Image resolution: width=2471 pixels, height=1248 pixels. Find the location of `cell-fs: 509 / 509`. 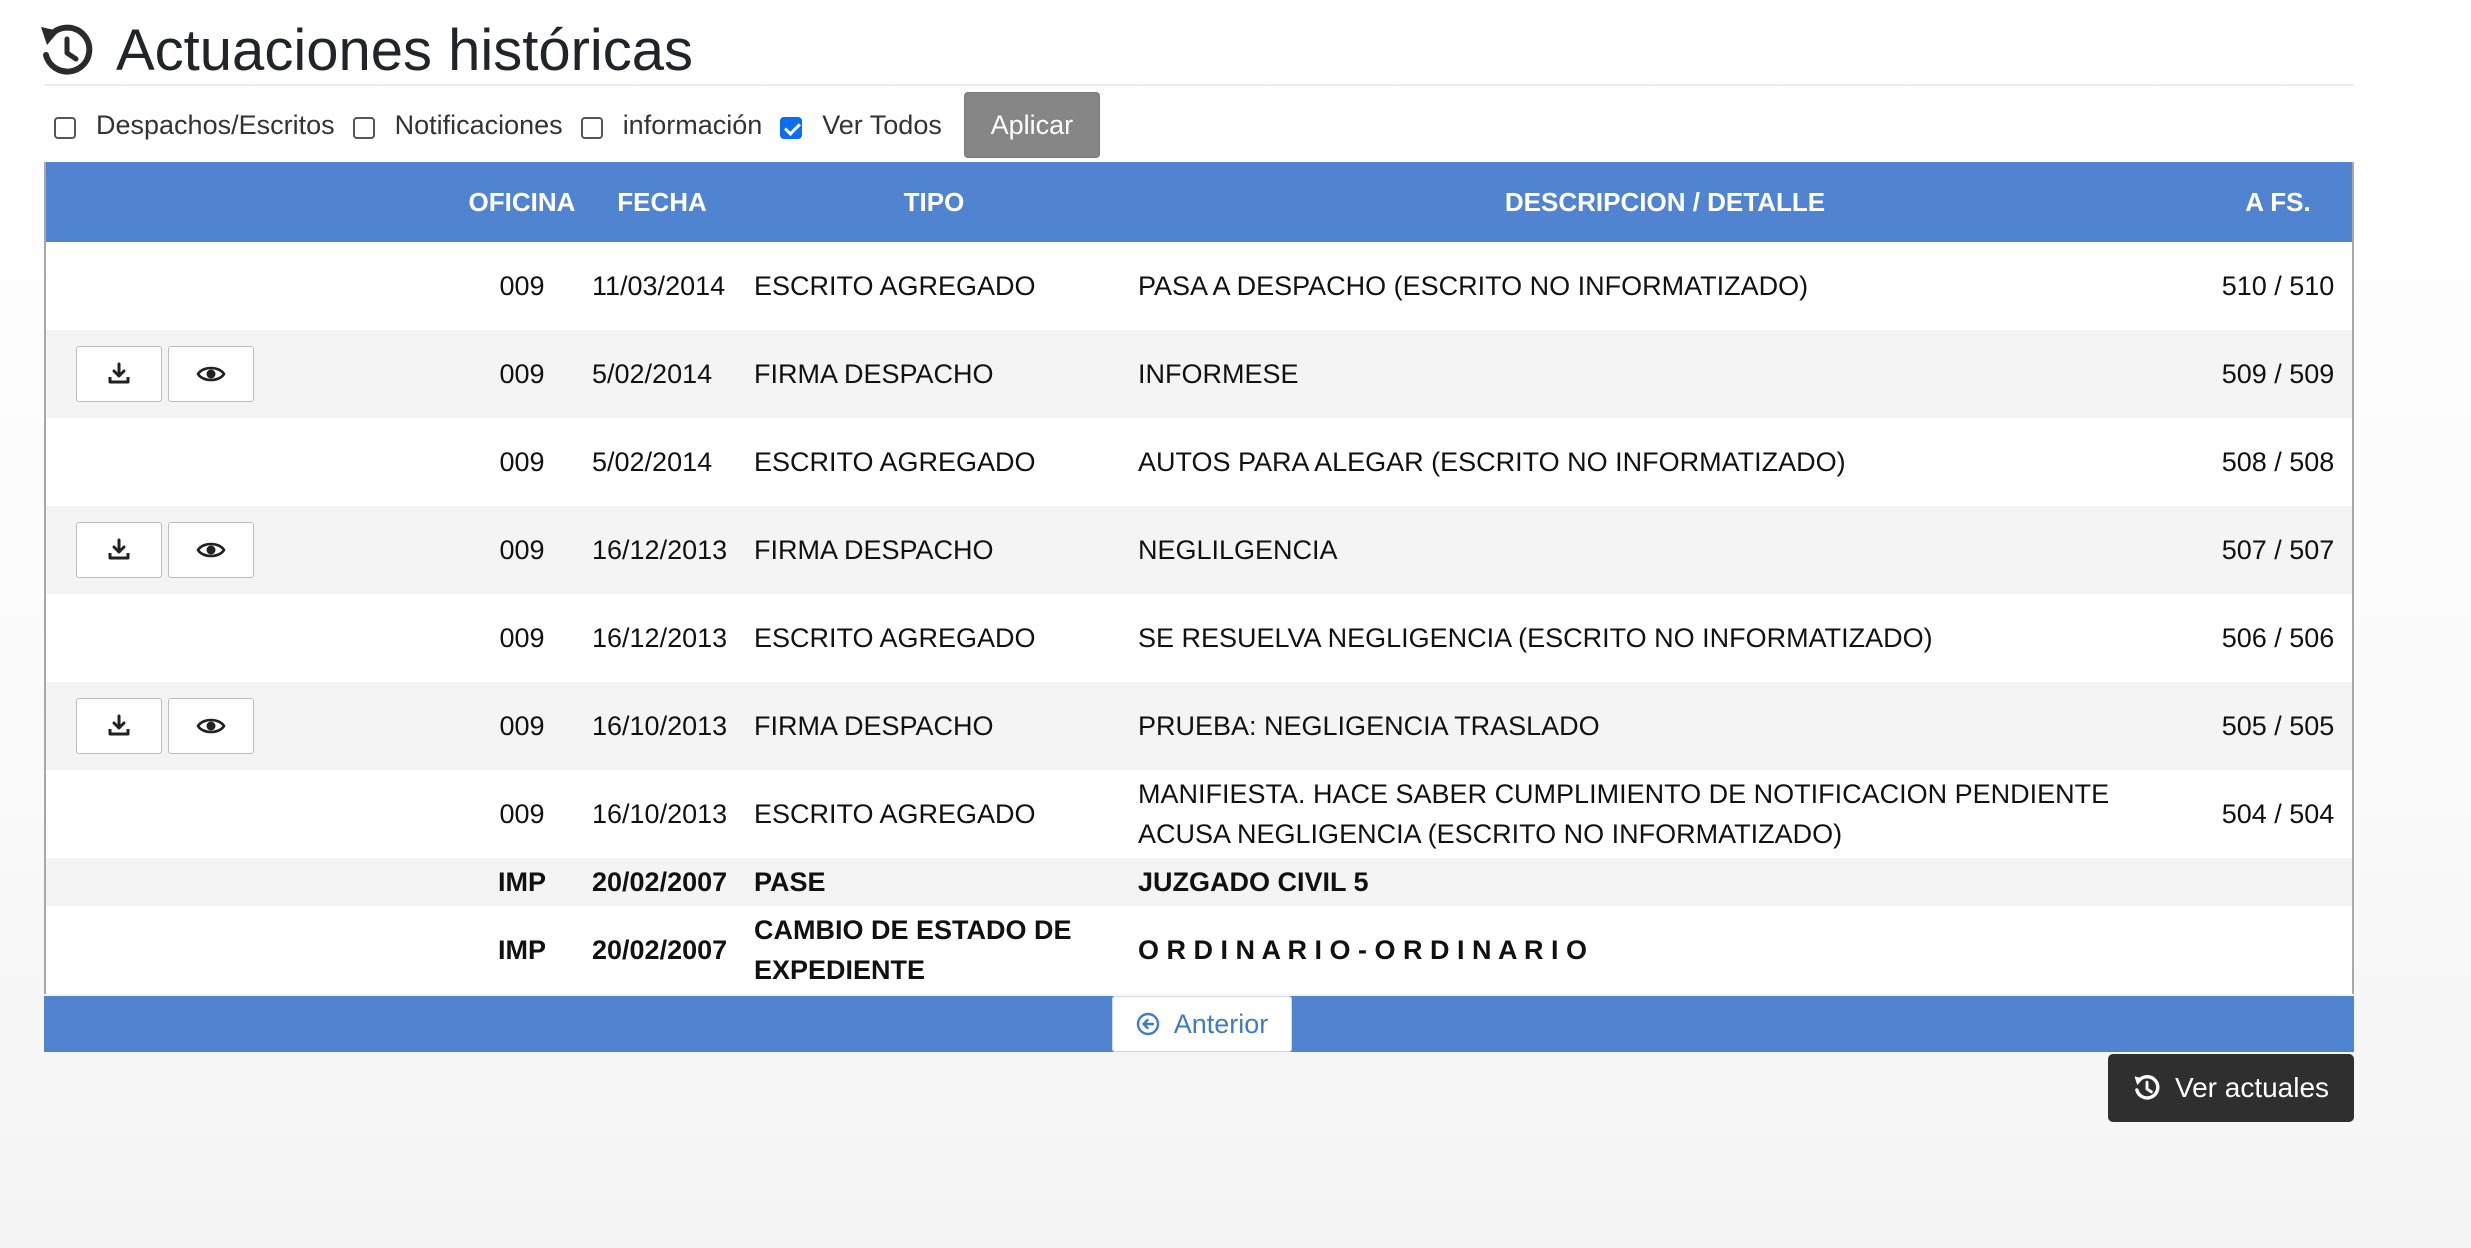

cell-fs: 509 / 509 is located at coordinates (2278, 374).